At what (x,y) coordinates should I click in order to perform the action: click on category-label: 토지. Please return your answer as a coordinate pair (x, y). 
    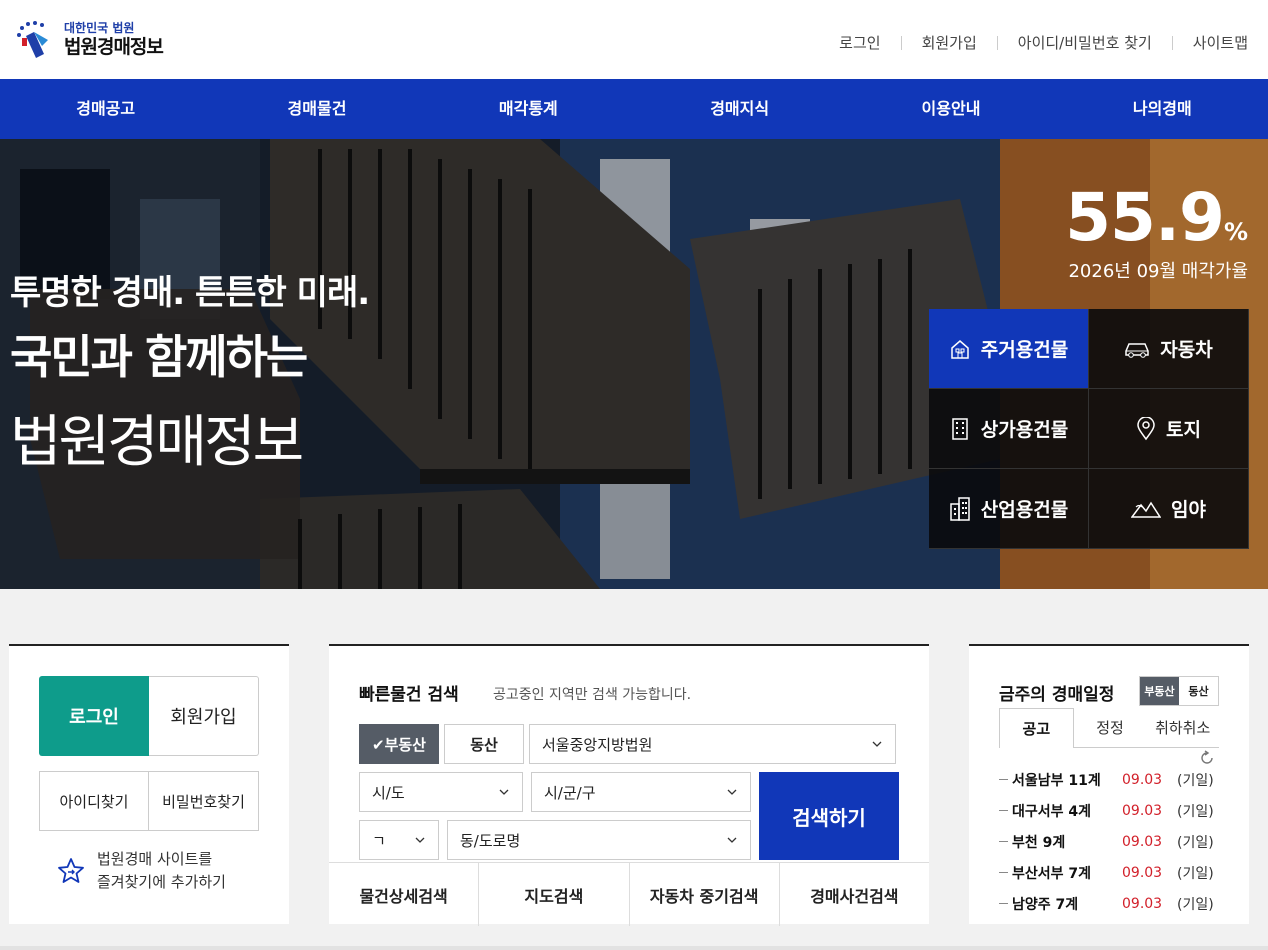
    Looking at the image, I should click on (1183, 430).